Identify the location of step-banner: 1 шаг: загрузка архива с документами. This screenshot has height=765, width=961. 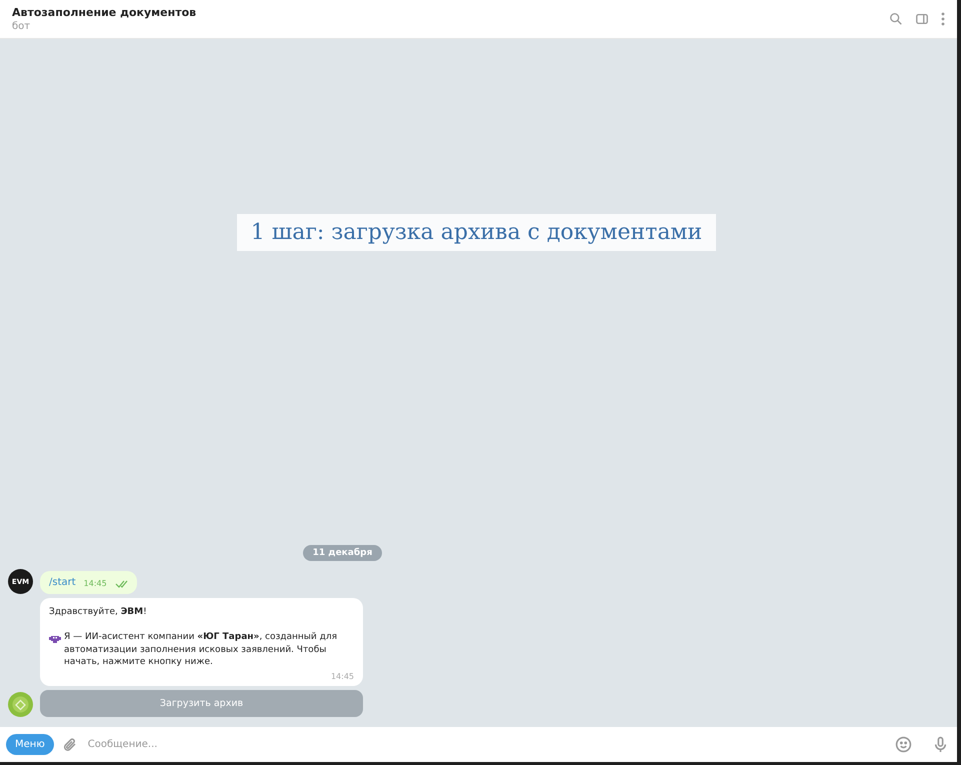
(476, 232).